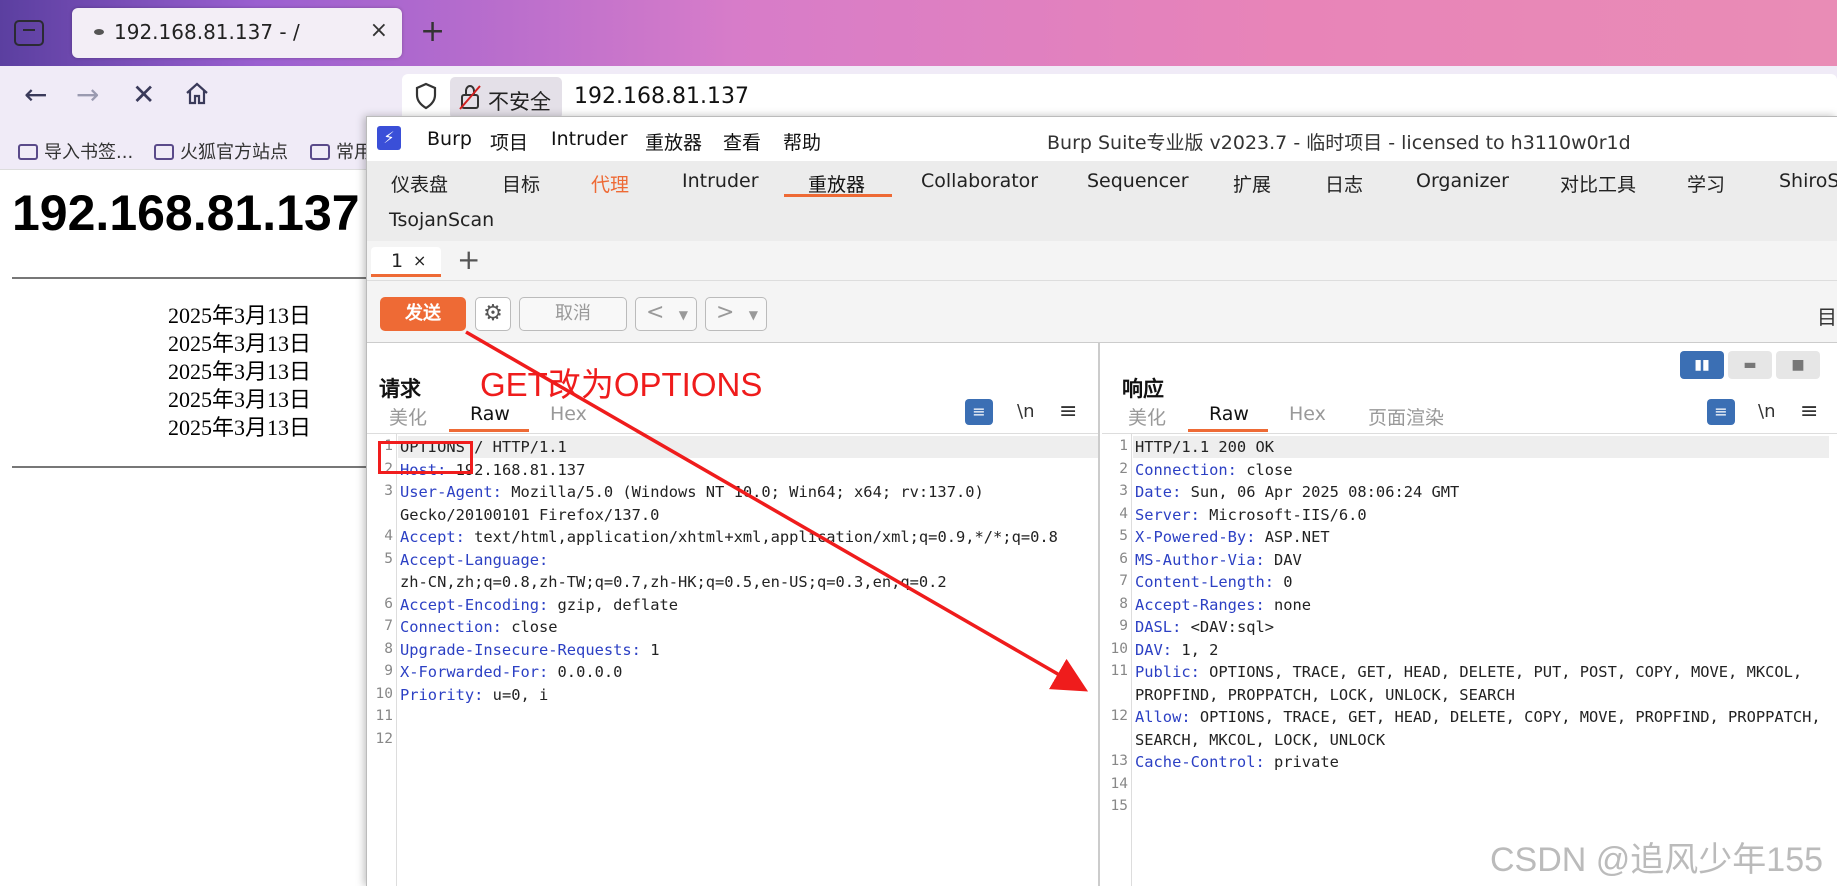  What do you see at coordinates (451, 492) in the screenshot?
I see `header-name: User-Agent:` at bounding box center [451, 492].